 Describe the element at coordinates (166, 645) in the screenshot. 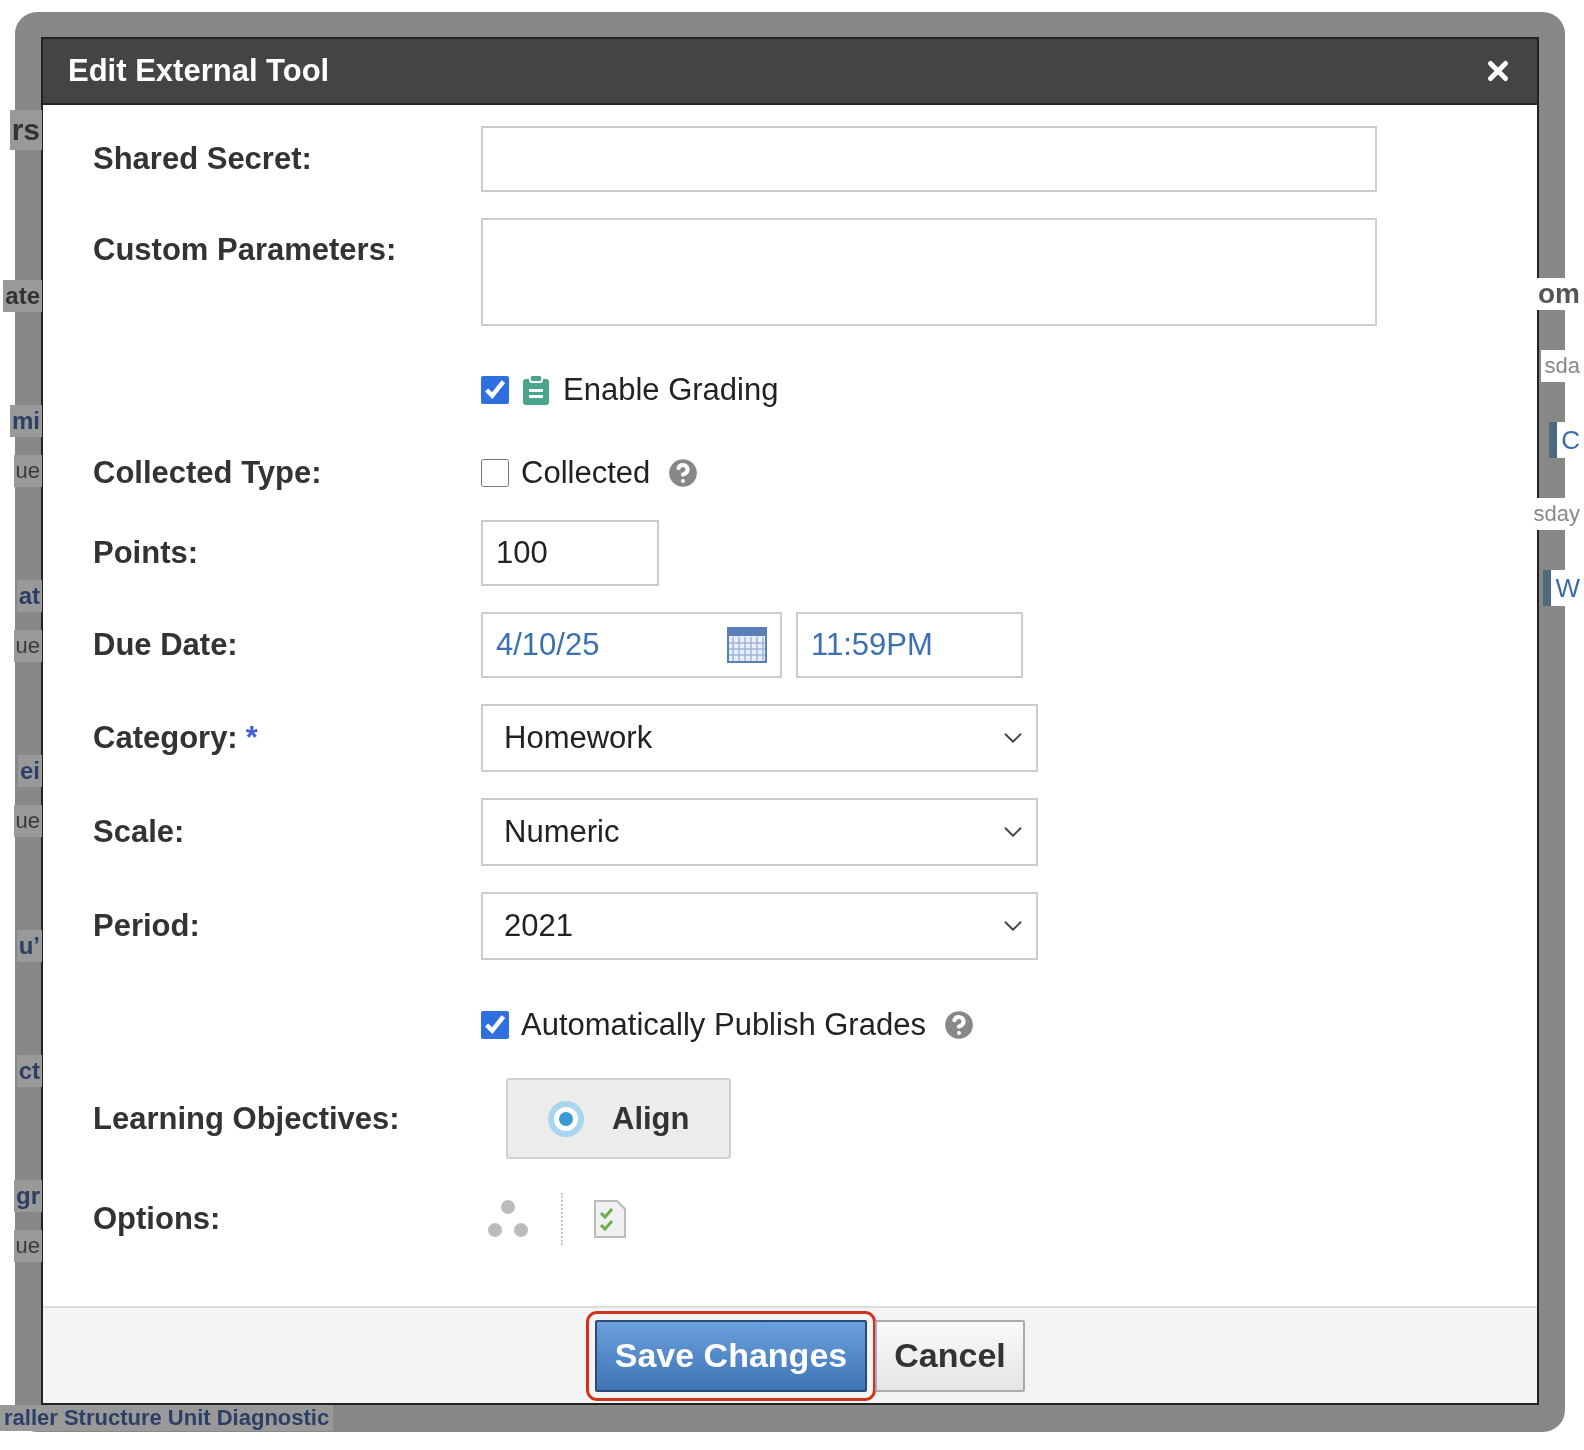

I see `field-label: Due Date:` at that location.